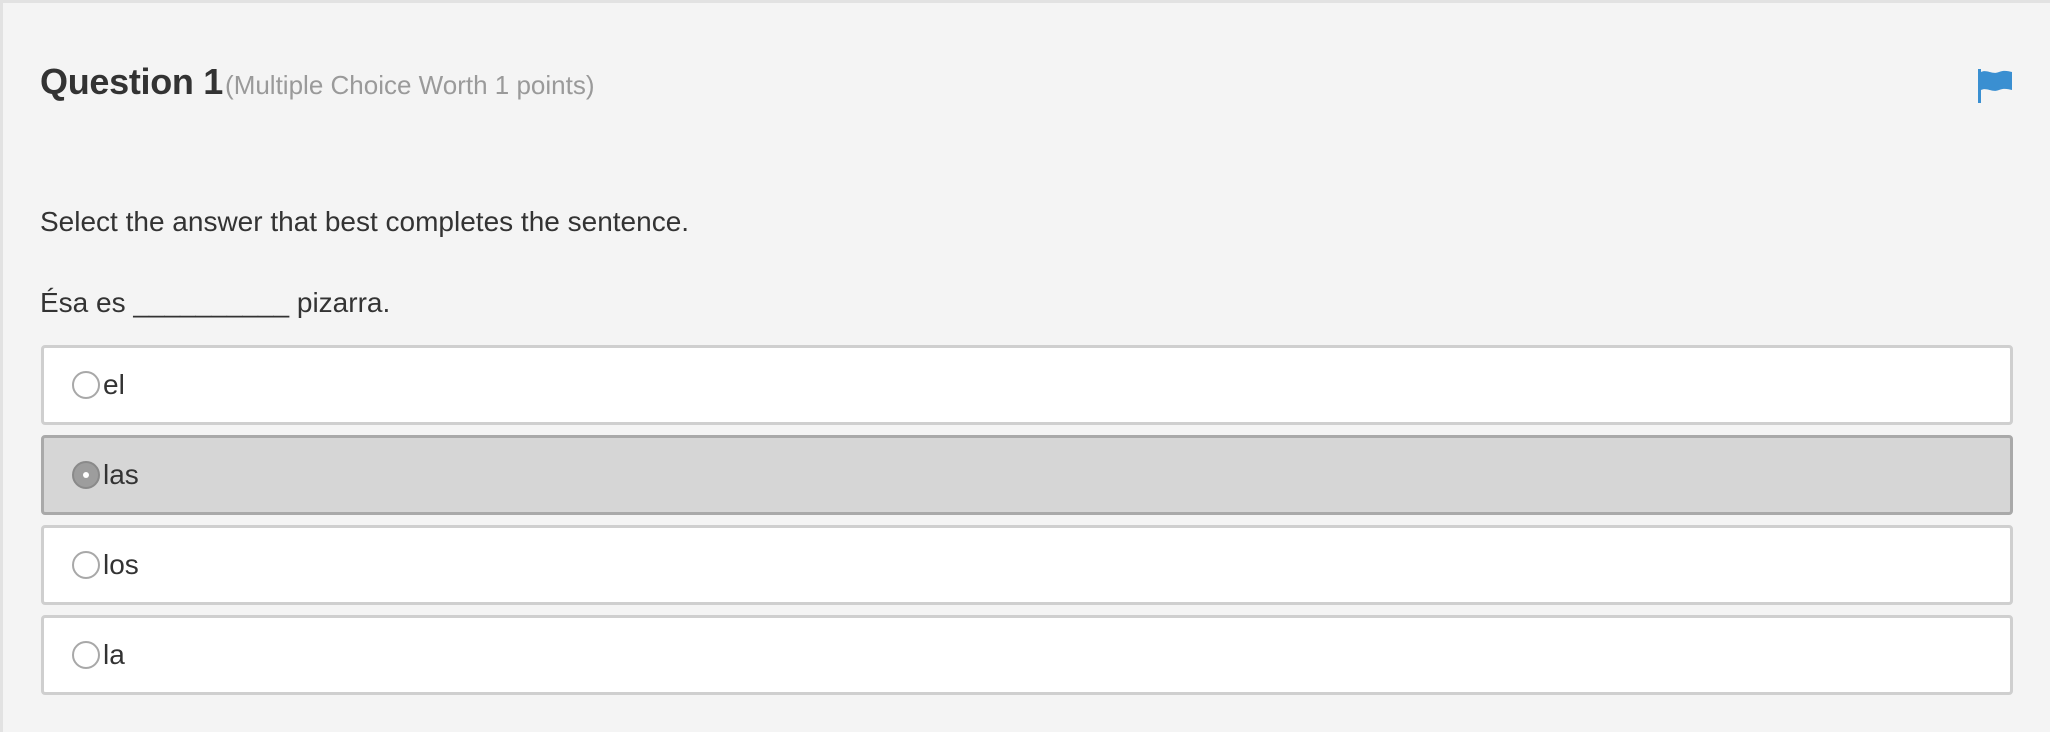 The image size is (2050, 732). What do you see at coordinates (1027, 655) in the screenshot?
I see `answer-option-la: la` at bounding box center [1027, 655].